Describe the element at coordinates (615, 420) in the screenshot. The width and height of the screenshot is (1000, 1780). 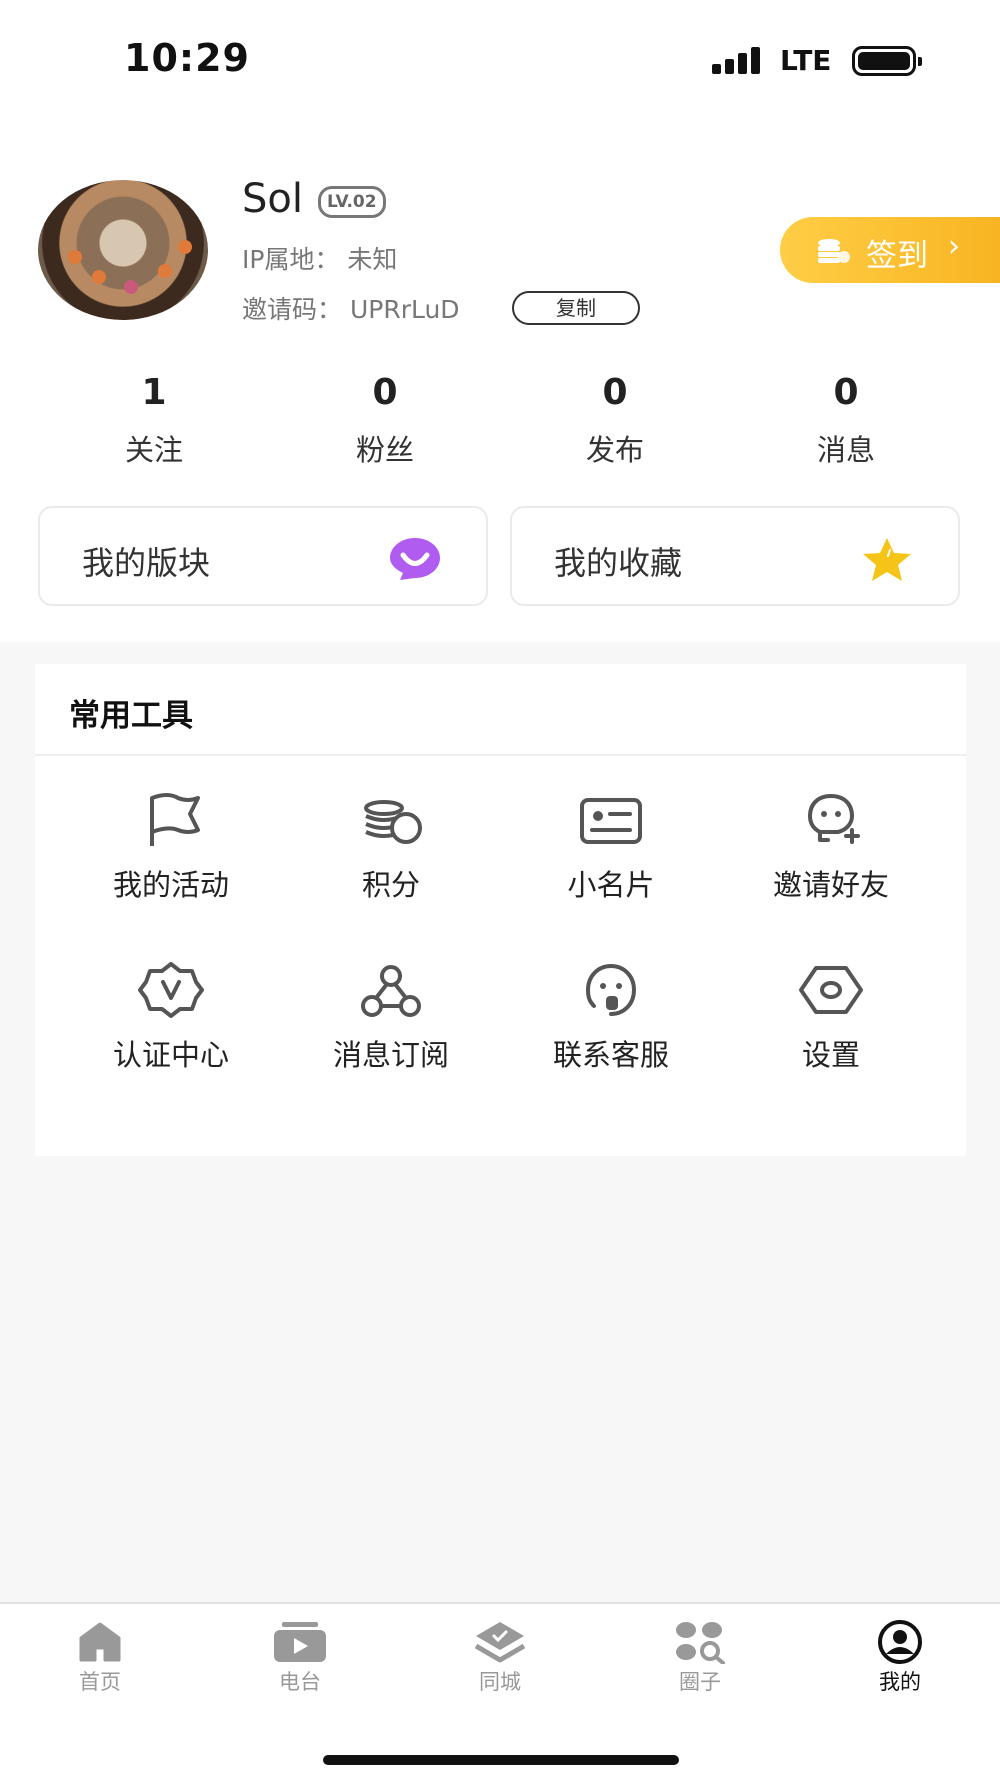
I see `stat-posts: 0 发布` at that location.